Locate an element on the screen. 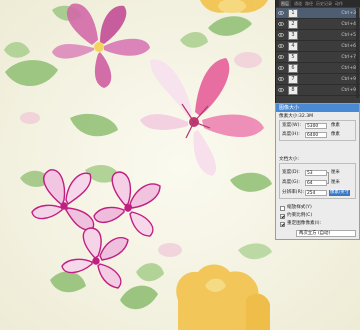 The height and width of the screenshot is (330, 360). layer-thumbnail: 1 is located at coordinates (293, 13).